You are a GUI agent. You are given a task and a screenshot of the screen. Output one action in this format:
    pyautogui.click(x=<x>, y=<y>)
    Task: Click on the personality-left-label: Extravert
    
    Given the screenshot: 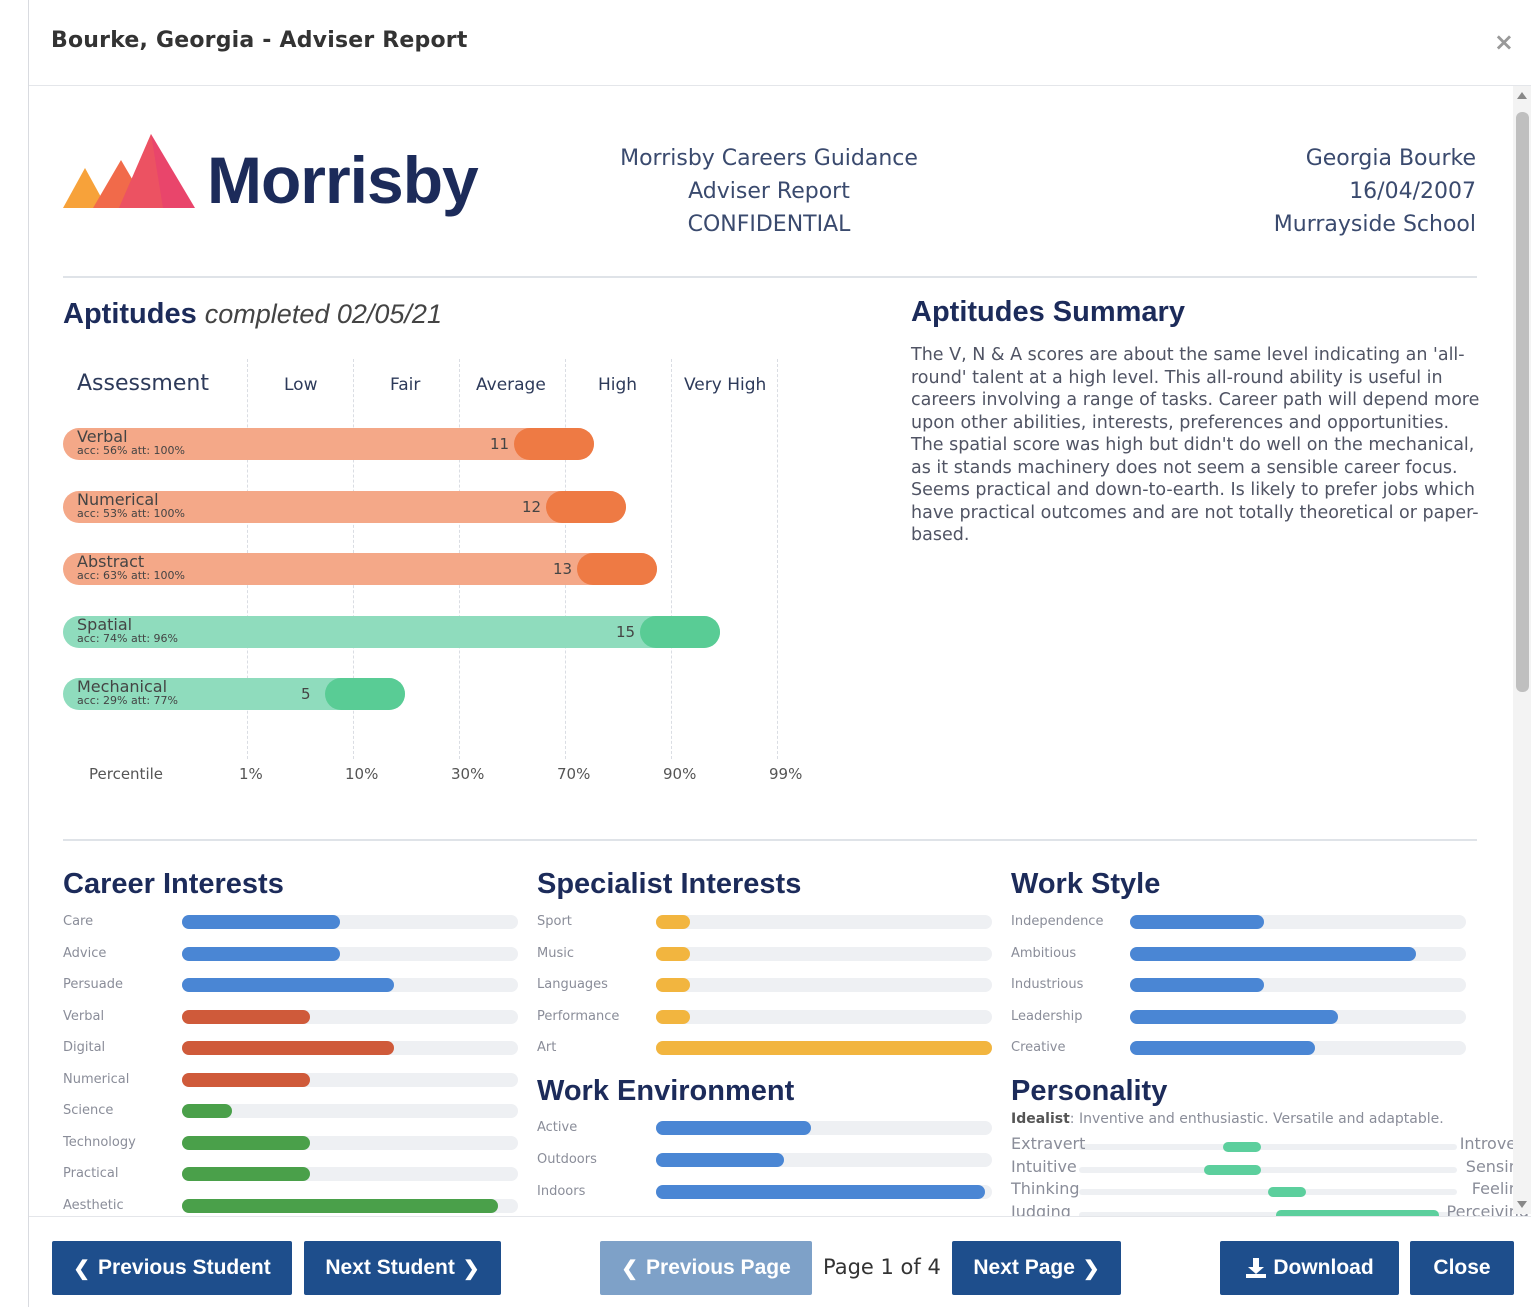 What is the action you would take?
    pyautogui.click(x=1048, y=1143)
    